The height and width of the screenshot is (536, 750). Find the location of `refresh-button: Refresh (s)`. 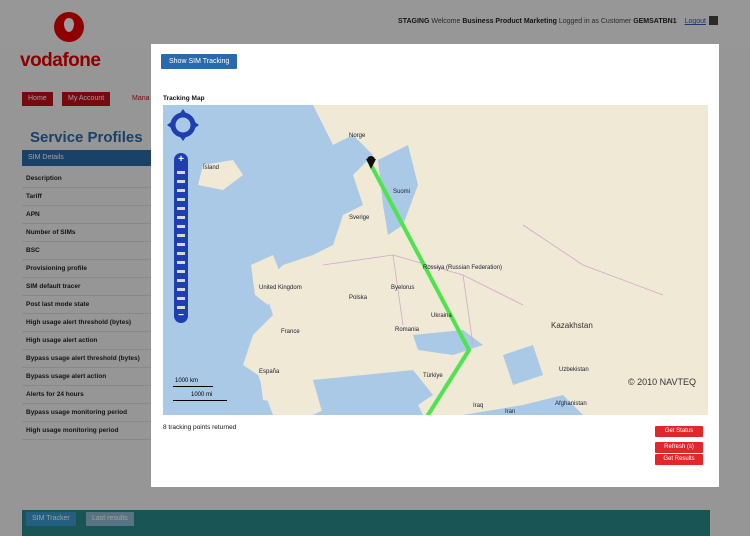

refresh-button: Refresh (s) is located at coordinates (679, 447).